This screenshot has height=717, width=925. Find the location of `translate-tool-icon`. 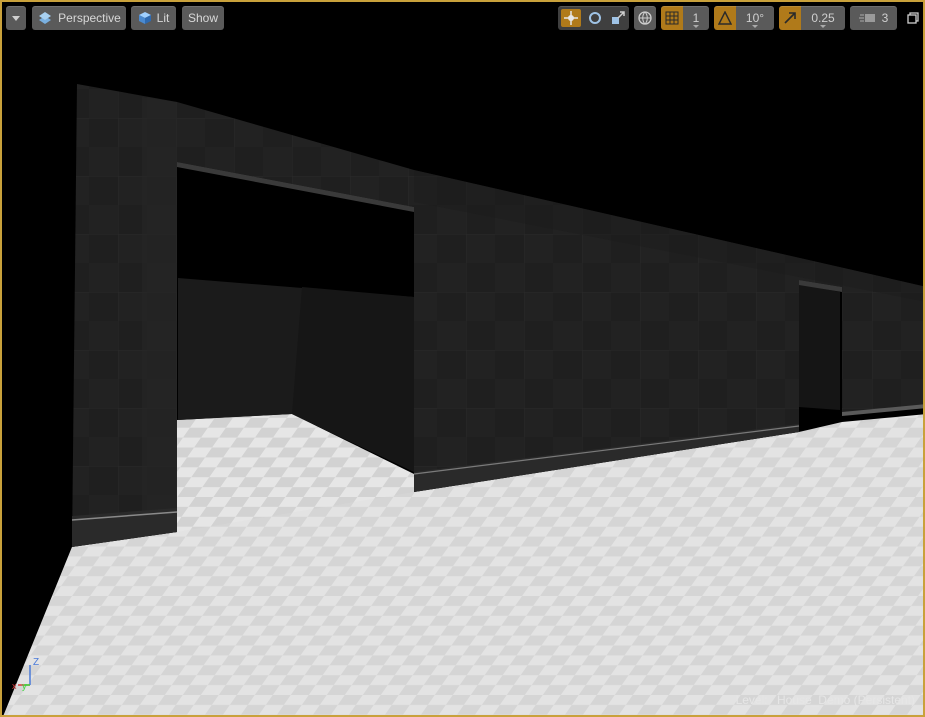

translate-tool-icon is located at coordinates (570, 18).